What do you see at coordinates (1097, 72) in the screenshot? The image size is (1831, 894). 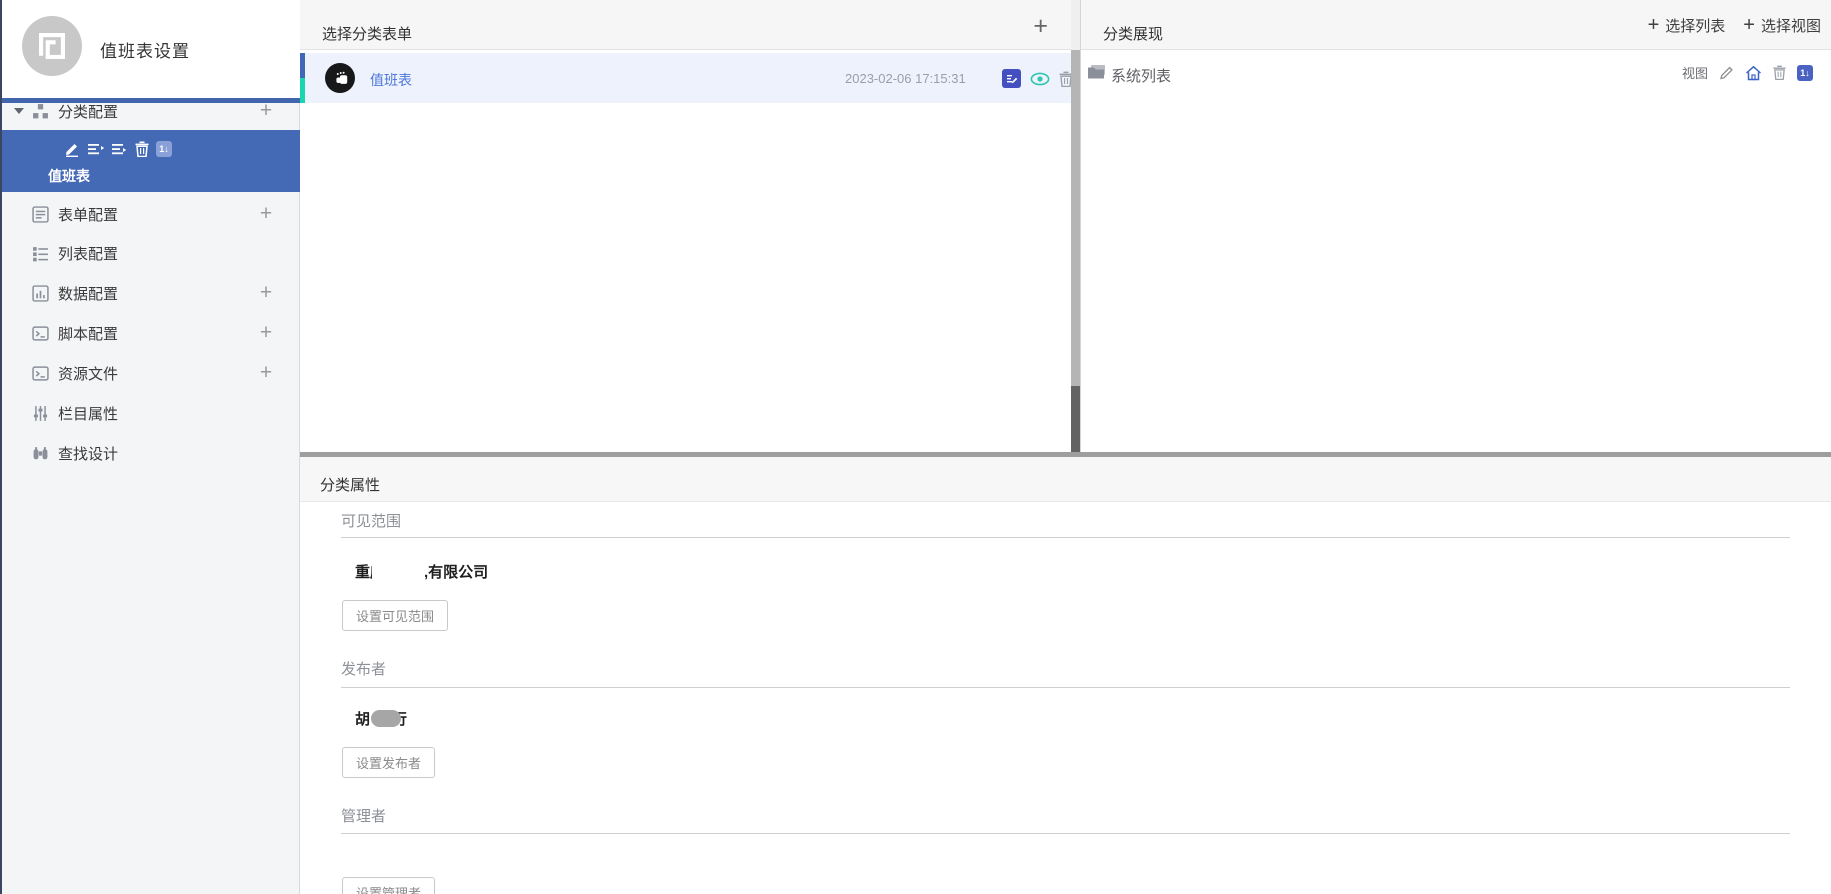 I see `folder-icon` at bounding box center [1097, 72].